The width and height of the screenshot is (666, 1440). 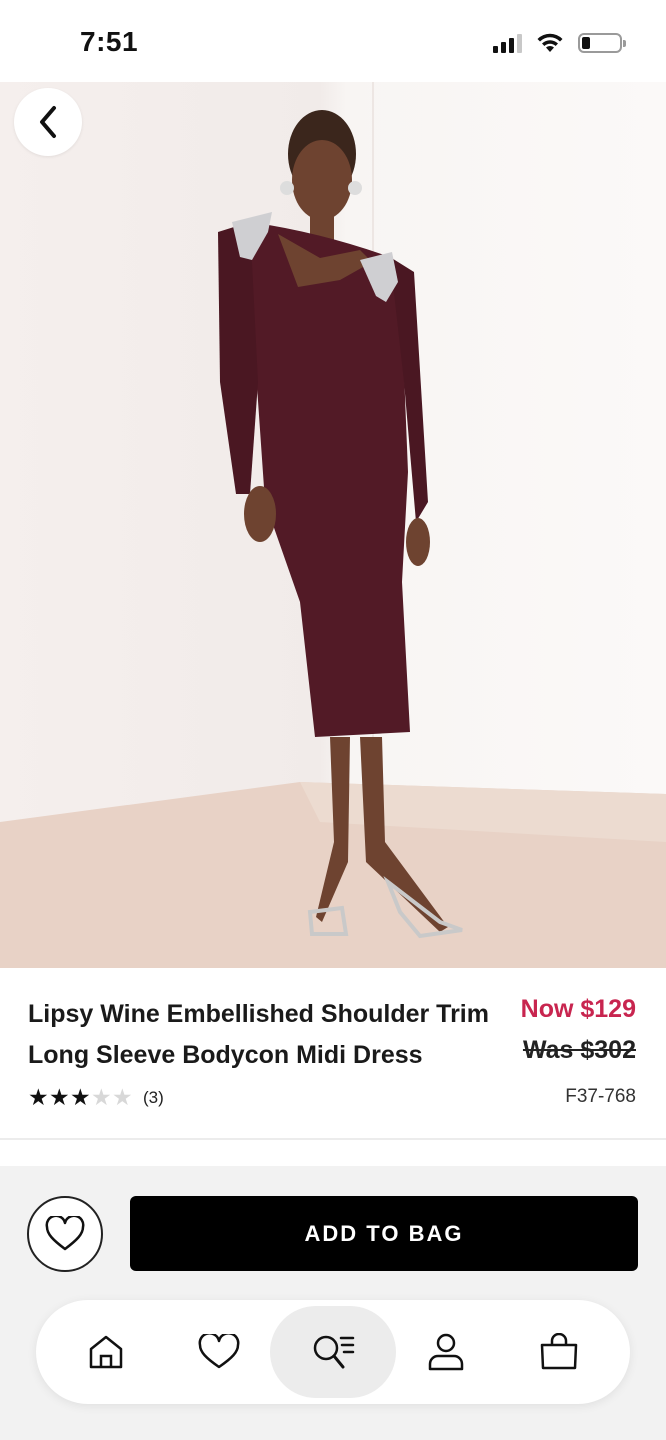 I want to click on back-button, so click(x=48, y=122).